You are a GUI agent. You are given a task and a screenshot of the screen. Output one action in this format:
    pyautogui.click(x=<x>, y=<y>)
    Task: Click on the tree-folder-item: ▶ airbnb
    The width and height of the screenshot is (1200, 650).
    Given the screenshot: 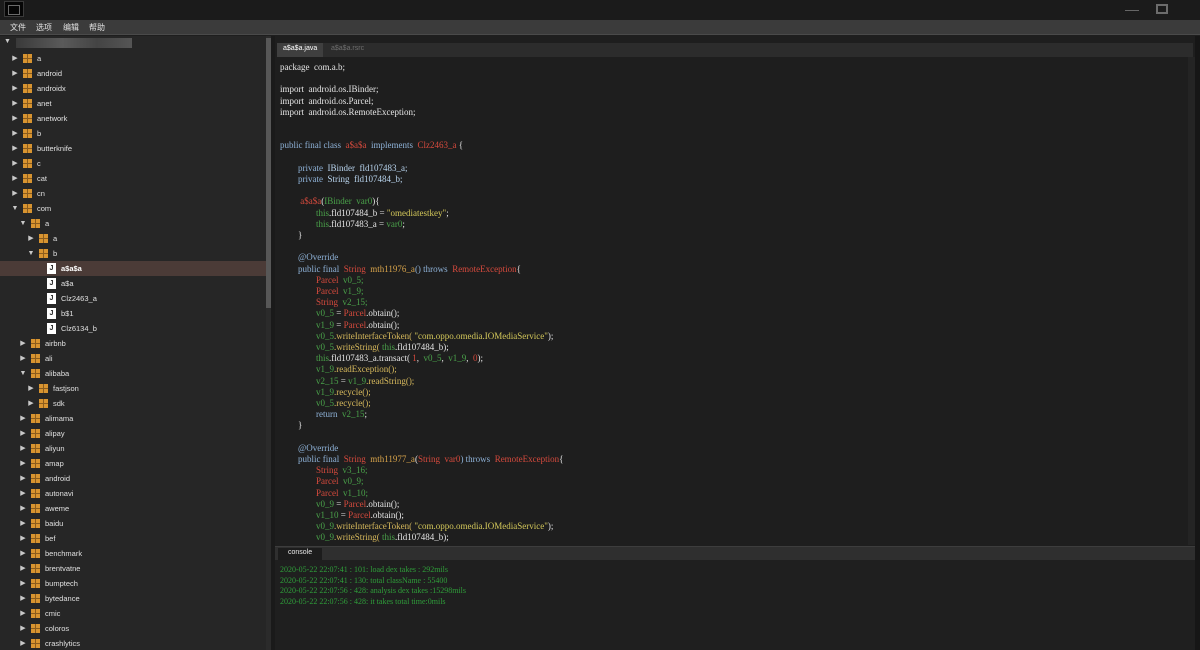 What is the action you would take?
    pyautogui.click(x=133, y=343)
    